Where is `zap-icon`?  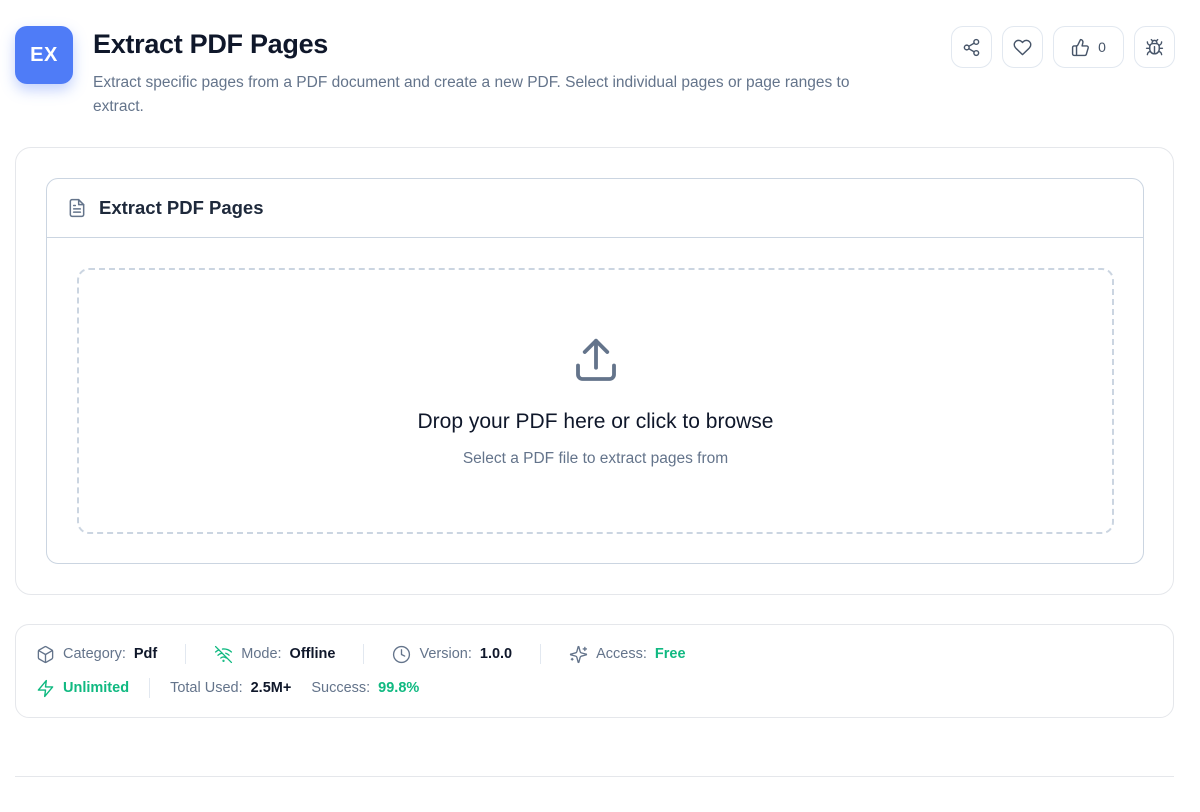
zap-icon is located at coordinates (45, 688).